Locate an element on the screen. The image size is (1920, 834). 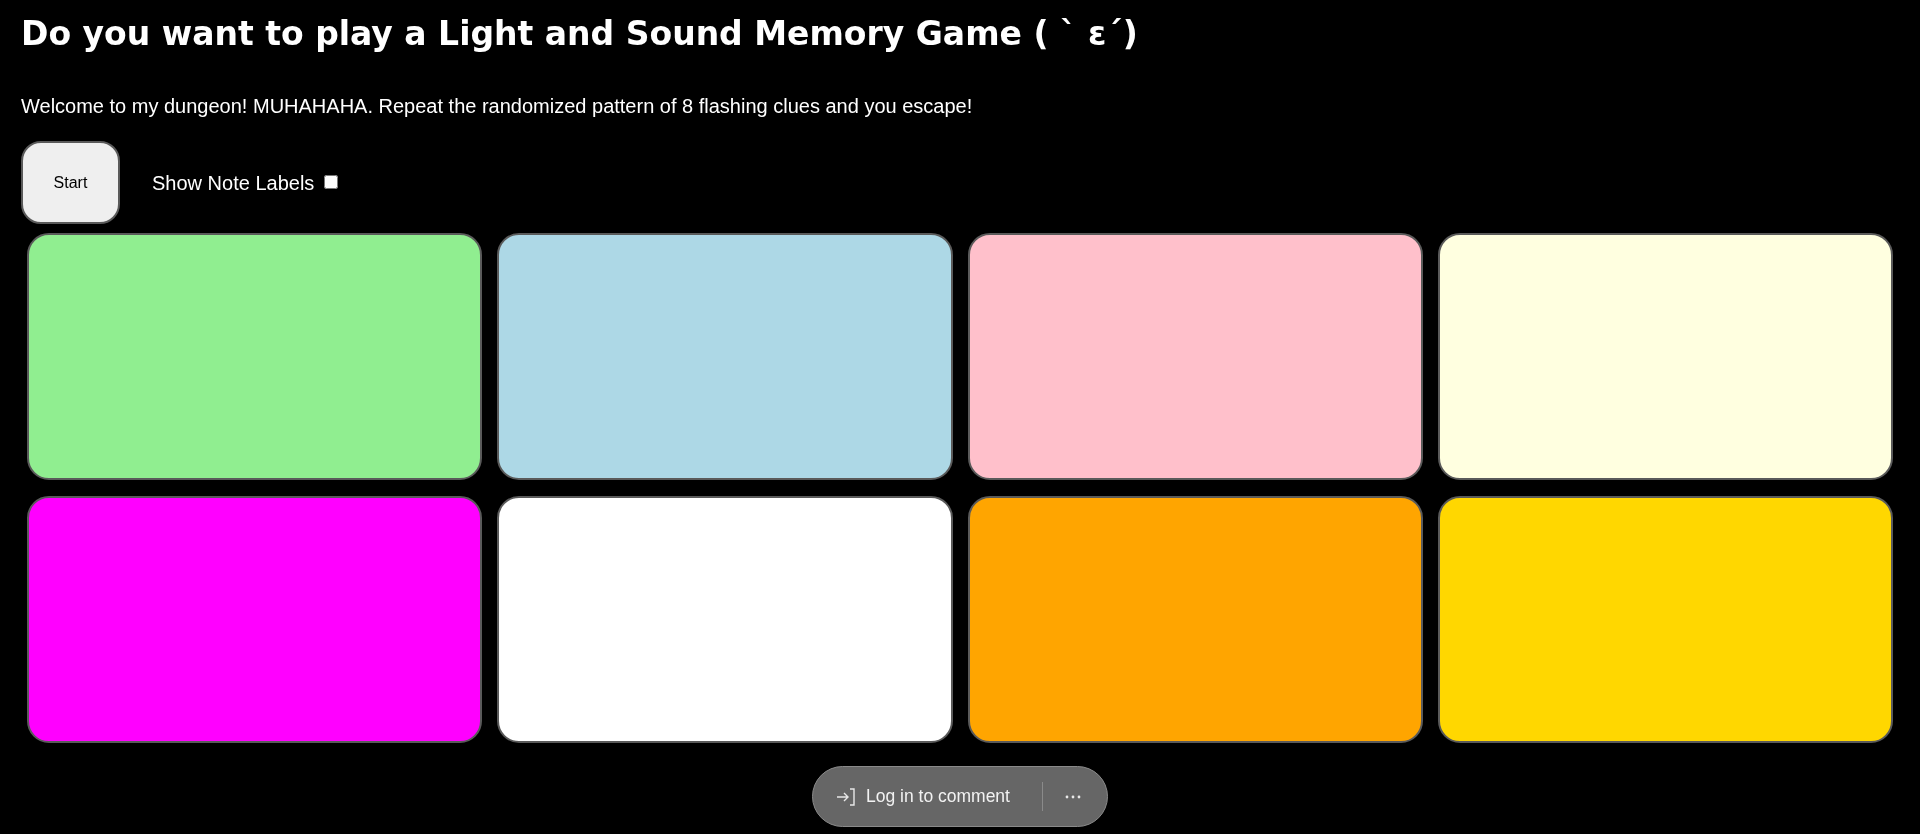
page-title: Do you want to play a Light and Sound Memory Game ( ` ε´) is located at coordinates (579, 34).